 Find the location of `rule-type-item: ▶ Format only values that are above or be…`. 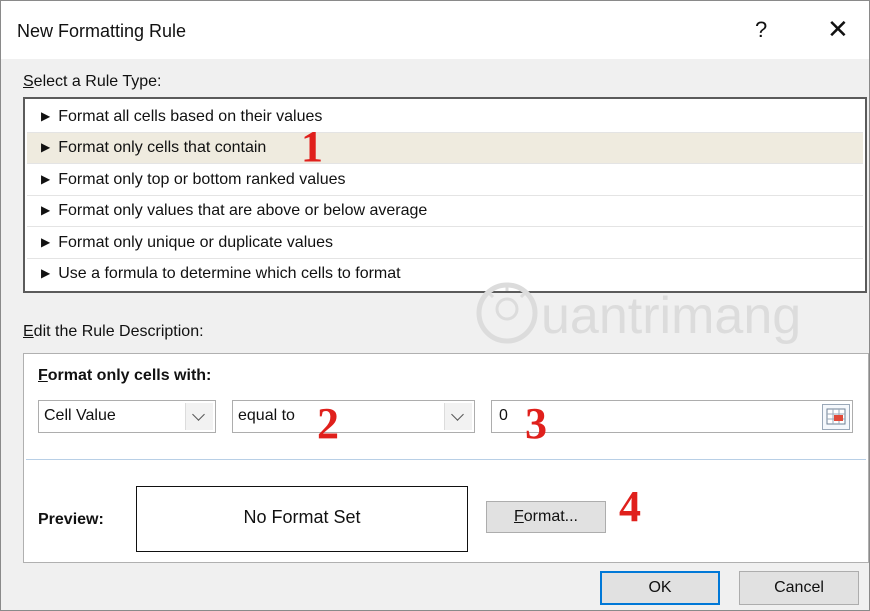

rule-type-item: ▶ Format only values that are above or be… is located at coordinates (445, 211).